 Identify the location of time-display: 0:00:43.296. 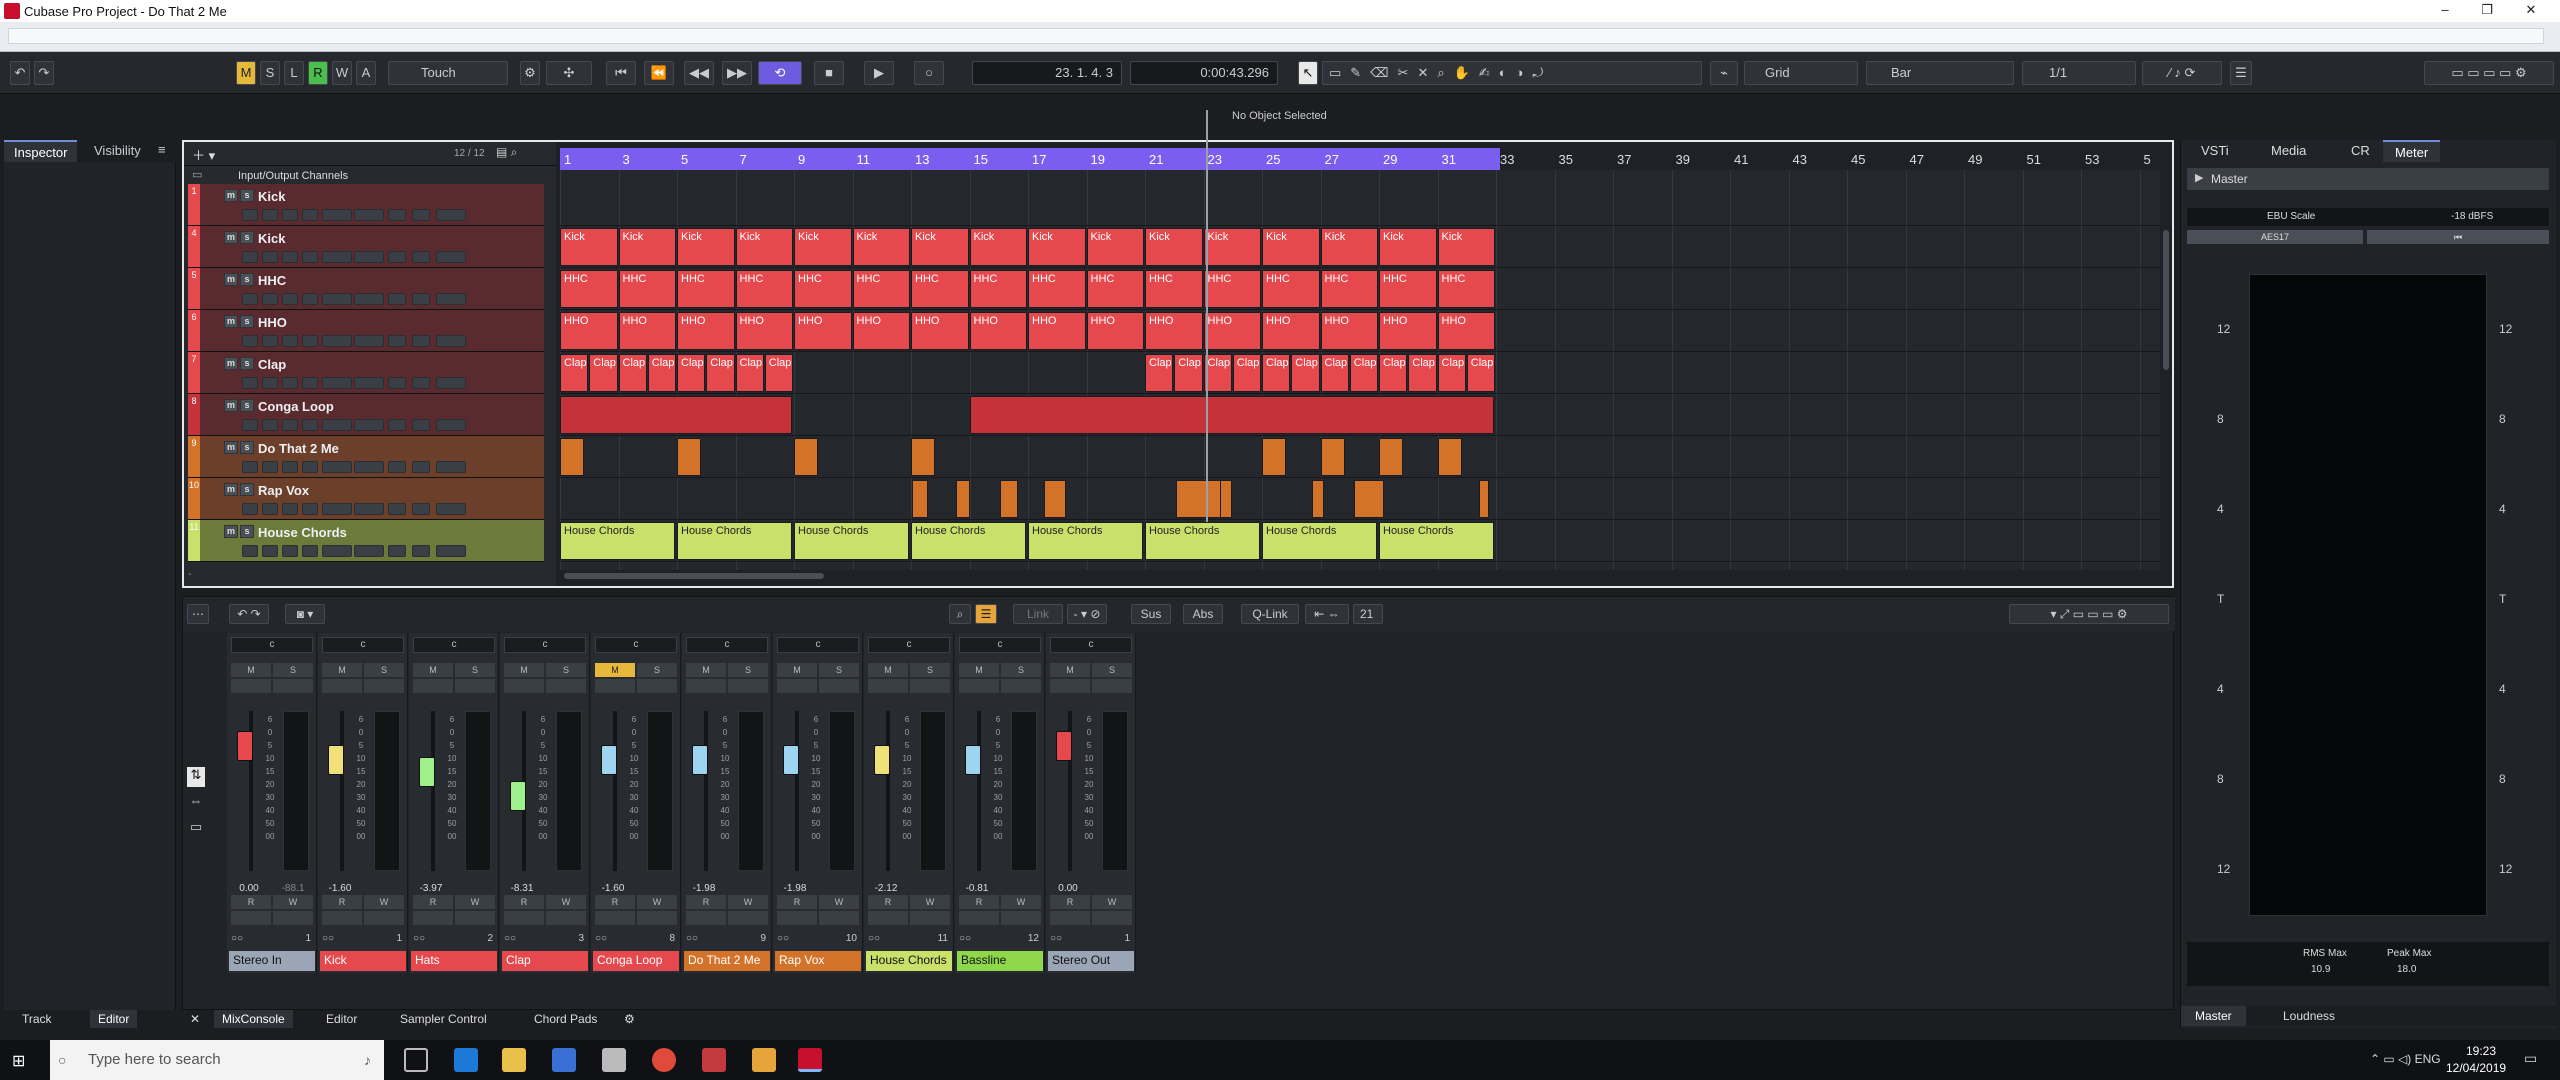
(1204, 73).